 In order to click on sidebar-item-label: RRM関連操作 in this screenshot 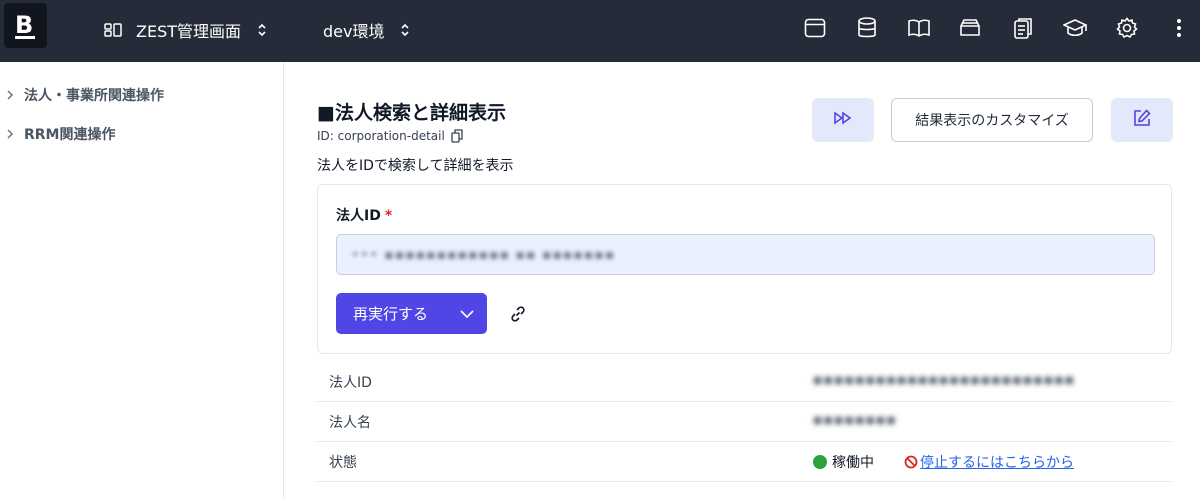, I will do `click(70, 135)`.